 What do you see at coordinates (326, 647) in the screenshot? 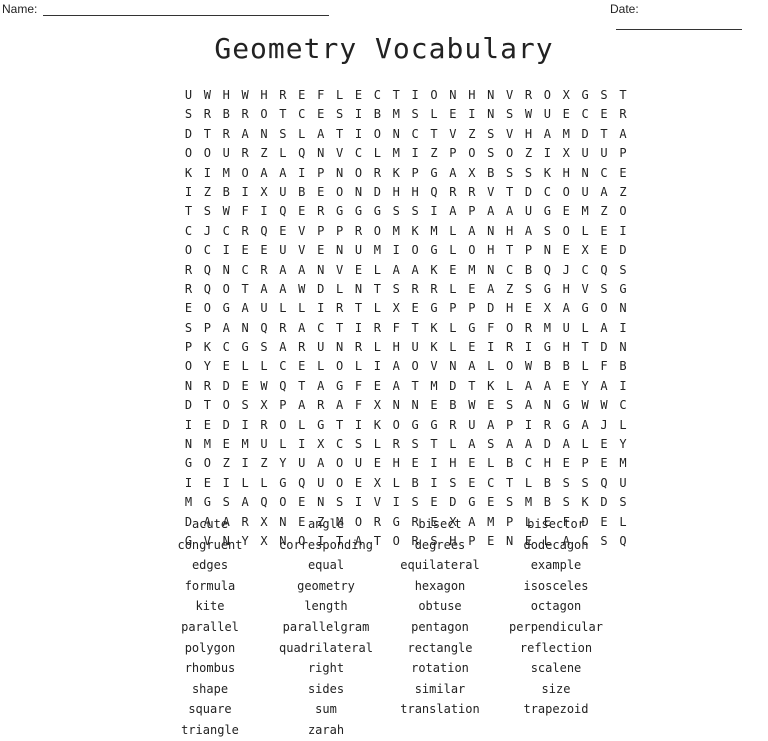
I see `word-list-item: quadrilateral` at bounding box center [326, 647].